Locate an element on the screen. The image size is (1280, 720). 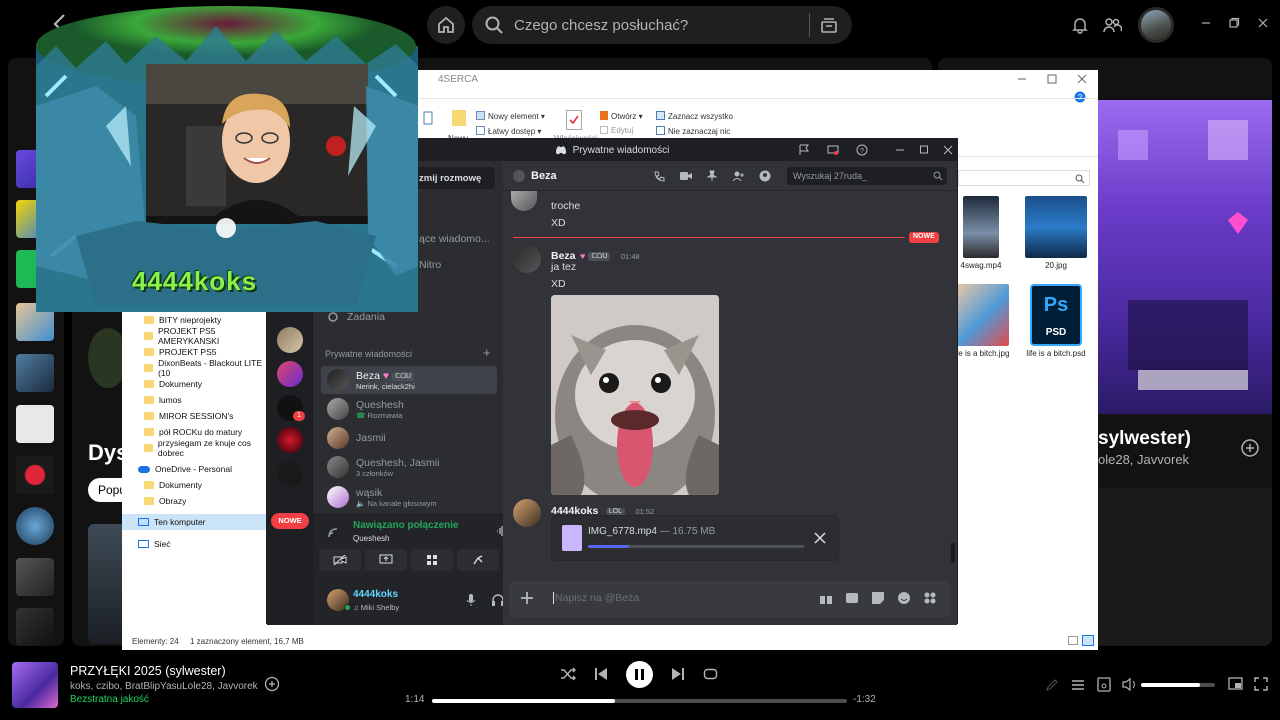
gift-icon is located at coordinates (826, 598).